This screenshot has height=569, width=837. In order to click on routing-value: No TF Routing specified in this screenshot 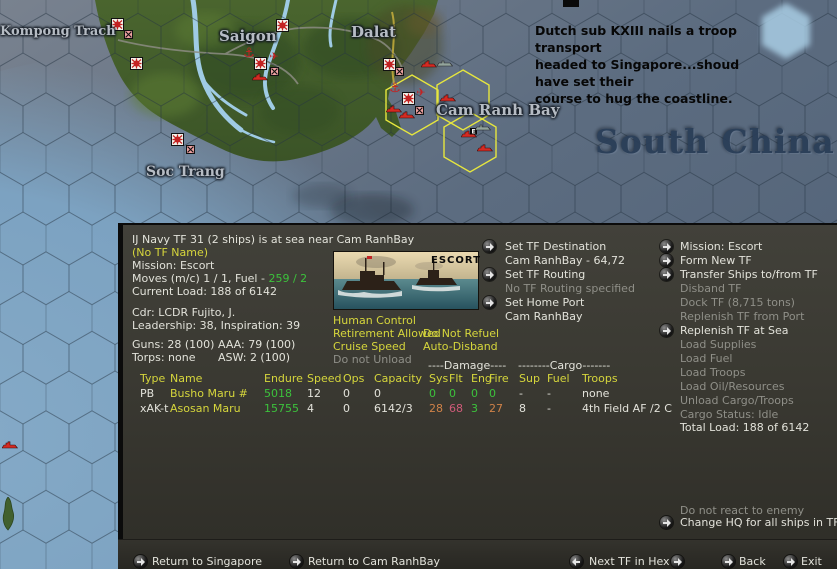, I will do `click(570, 288)`.